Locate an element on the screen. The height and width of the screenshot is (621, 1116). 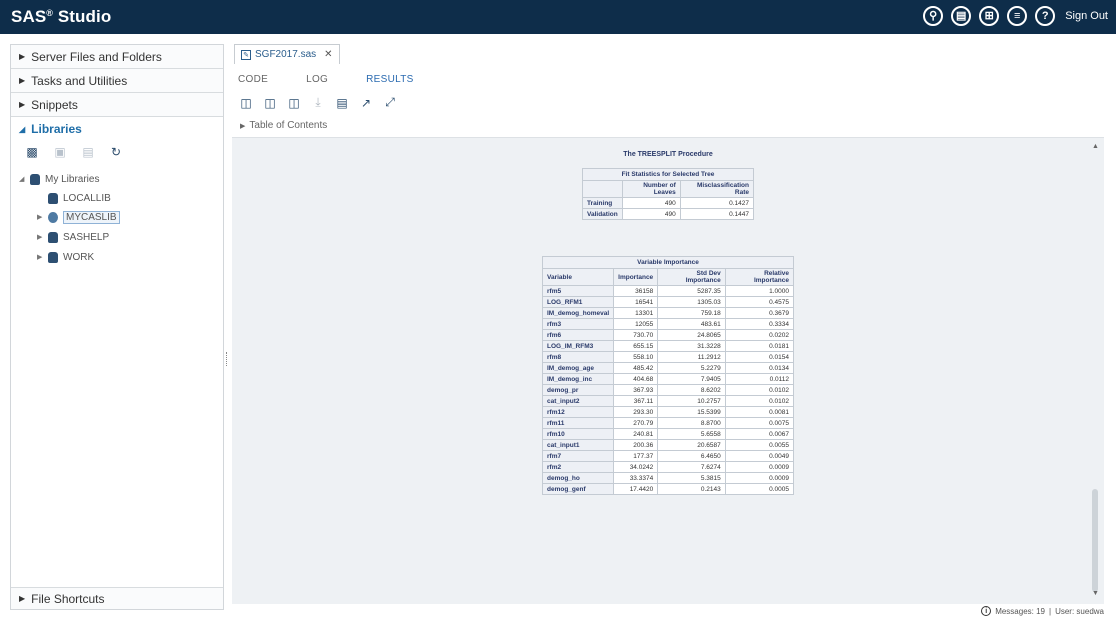
splitter-grip-icon is located at coordinates (227, 359).